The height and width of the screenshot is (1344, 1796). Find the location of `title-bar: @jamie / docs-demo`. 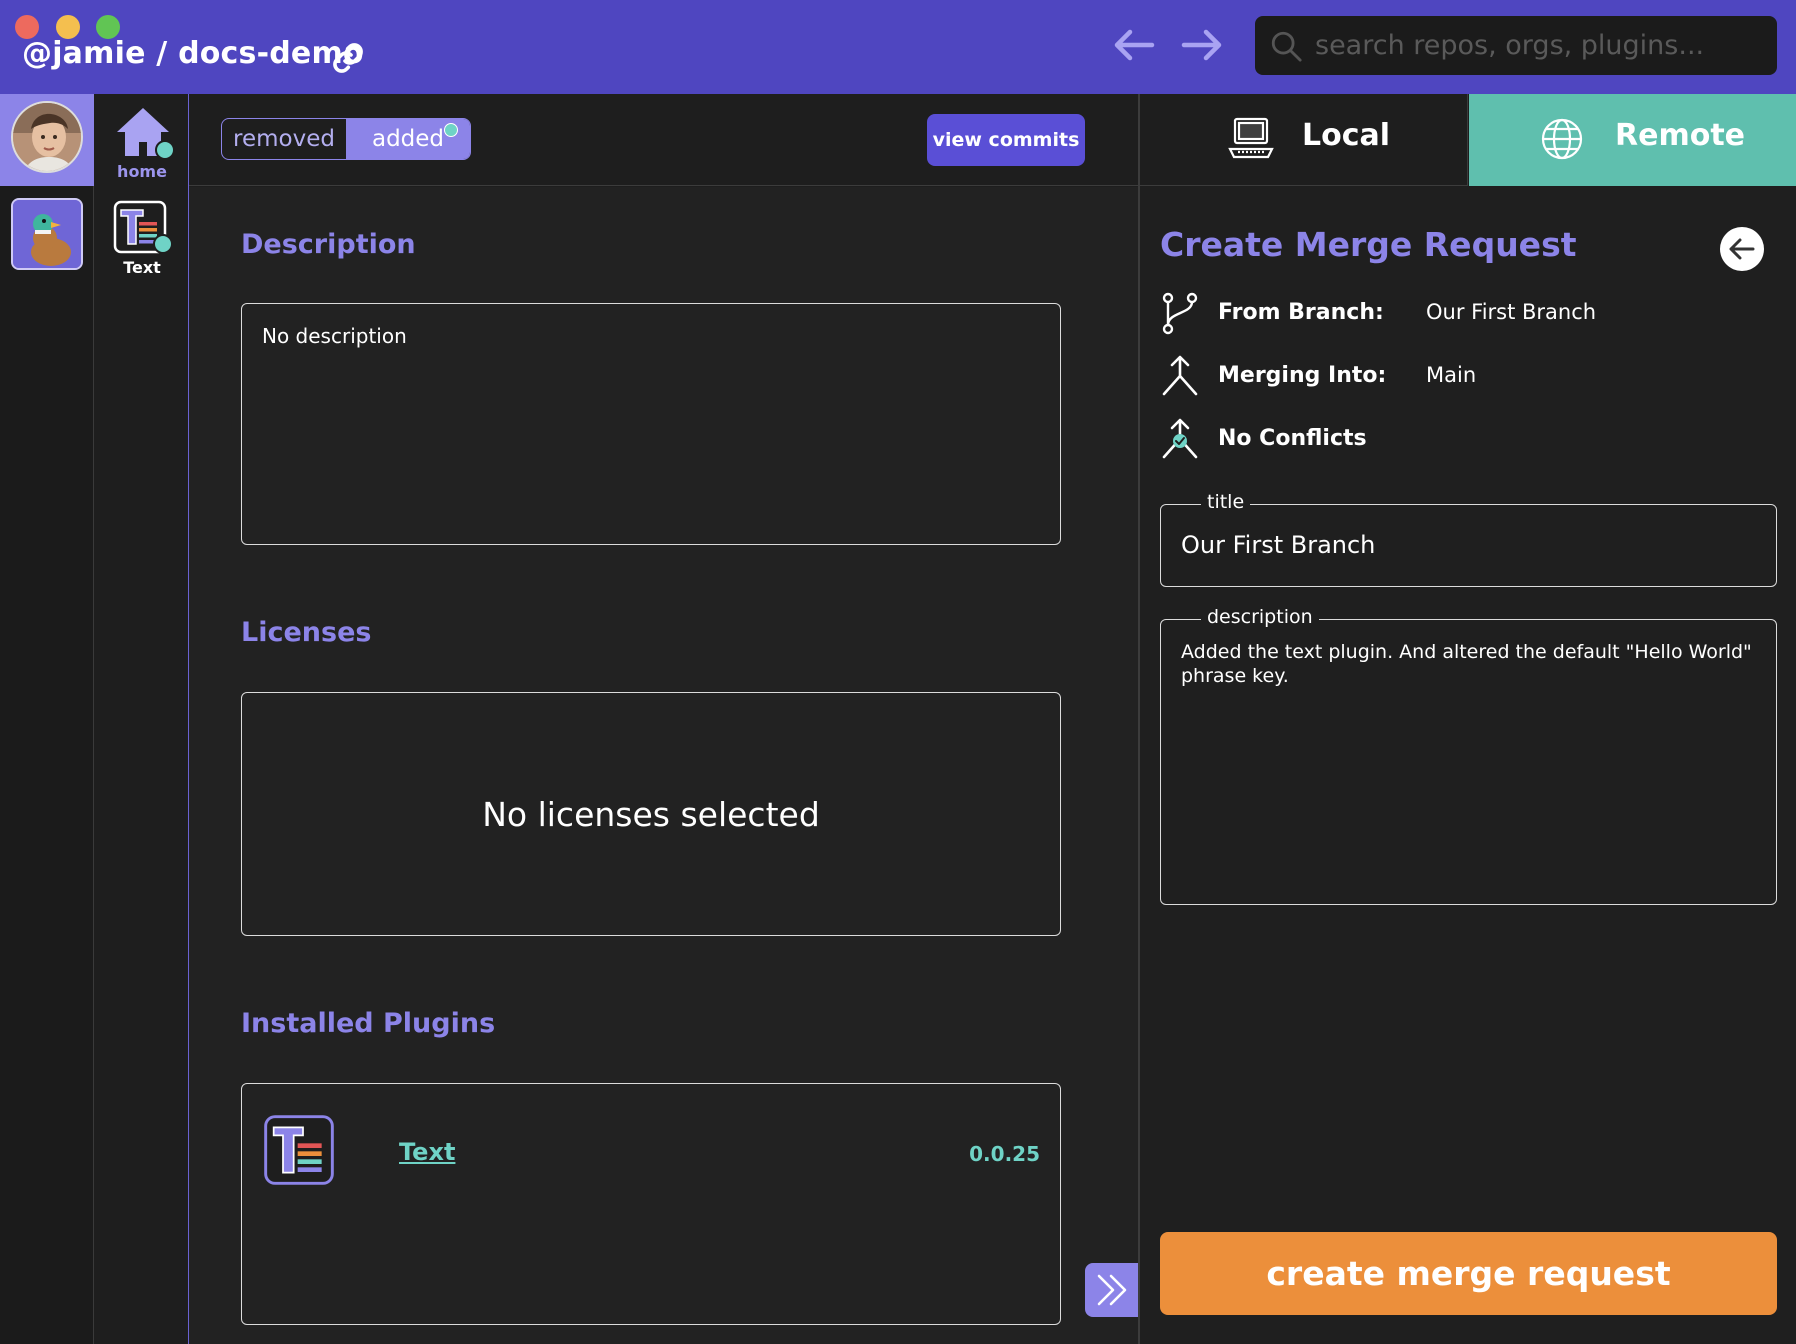

title-bar: @jamie / docs-demo is located at coordinates (898, 47).